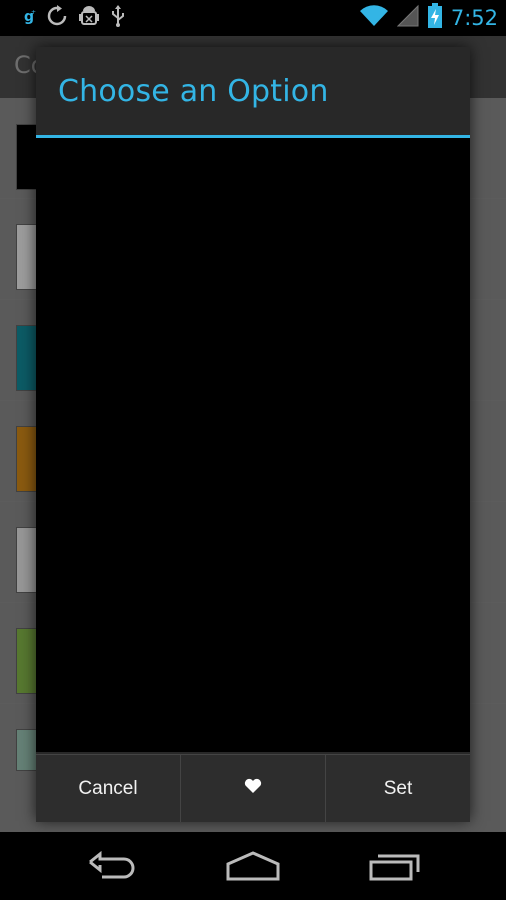  I want to click on favorite-button, so click(253, 788).